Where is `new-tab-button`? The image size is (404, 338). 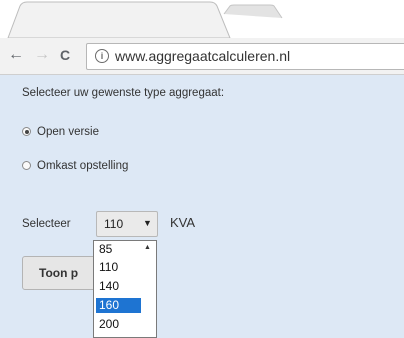 new-tab-button is located at coordinates (253, 11).